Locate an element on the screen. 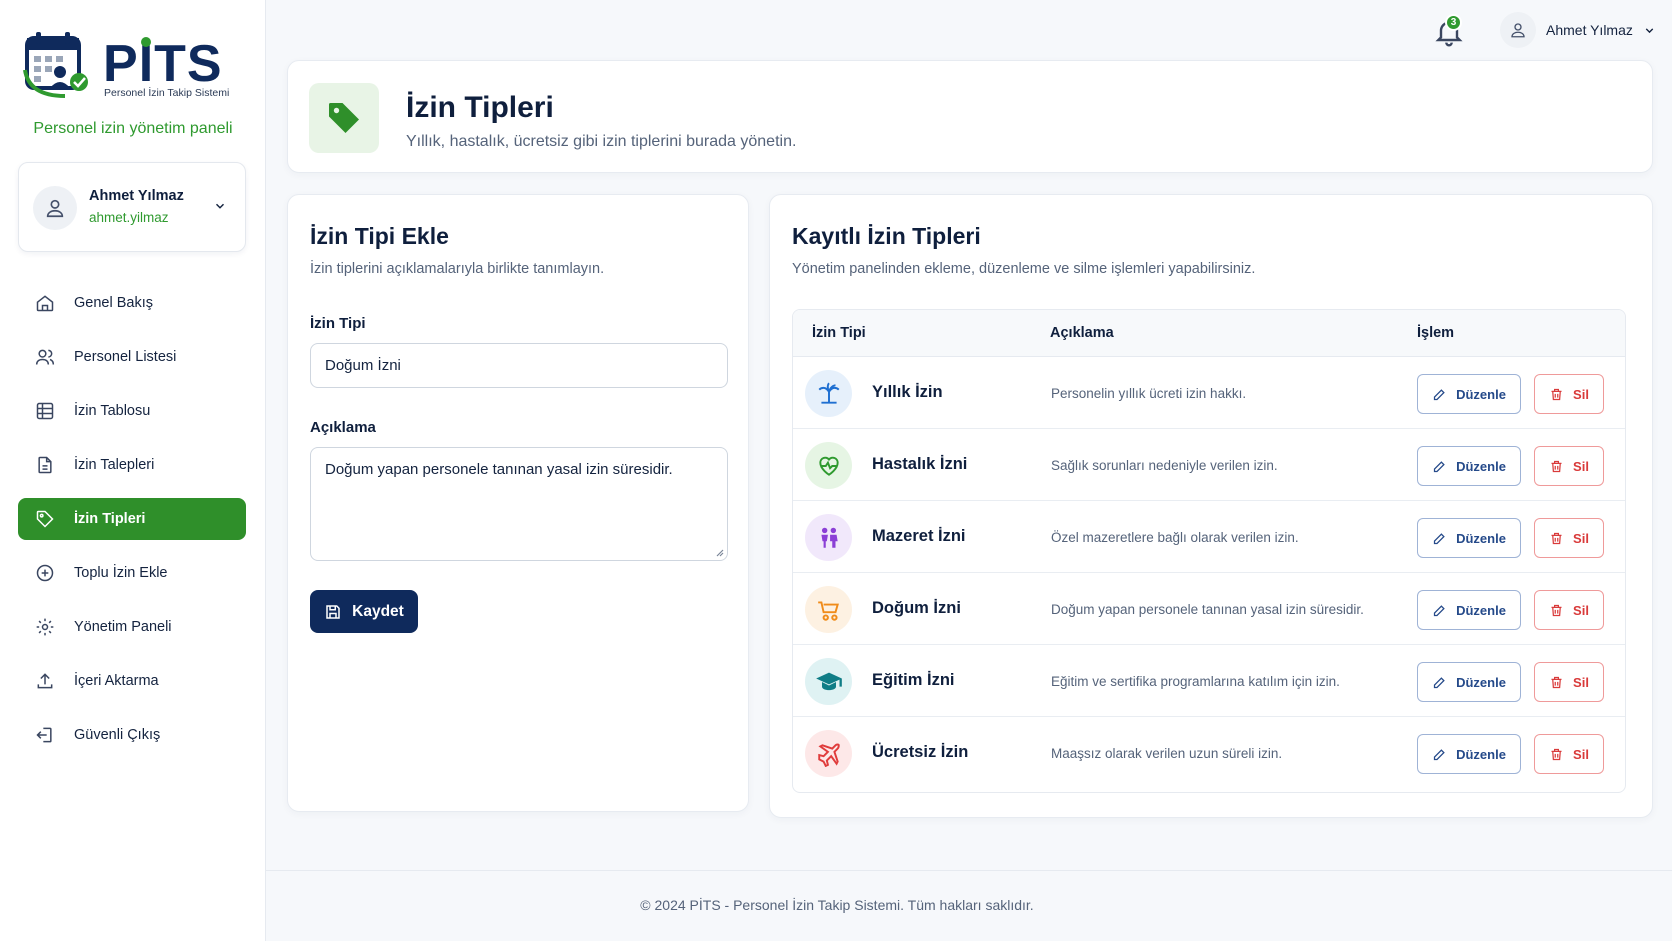  logo: PITS Personel İzin Takip Sistemi is located at coordinates (137, 67).